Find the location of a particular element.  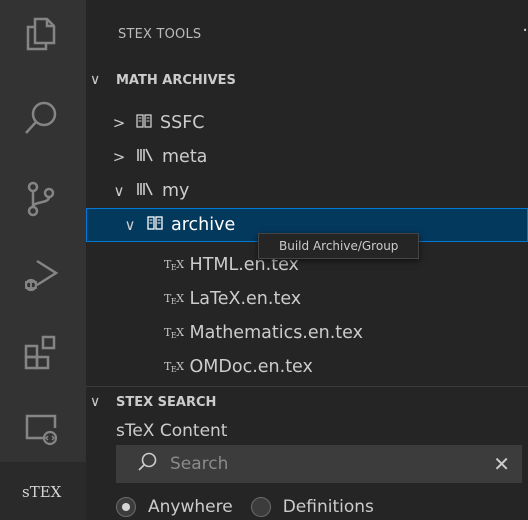

section-math-archives: ∨ MATH ARCHIVES is located at coordinates (307, 80).